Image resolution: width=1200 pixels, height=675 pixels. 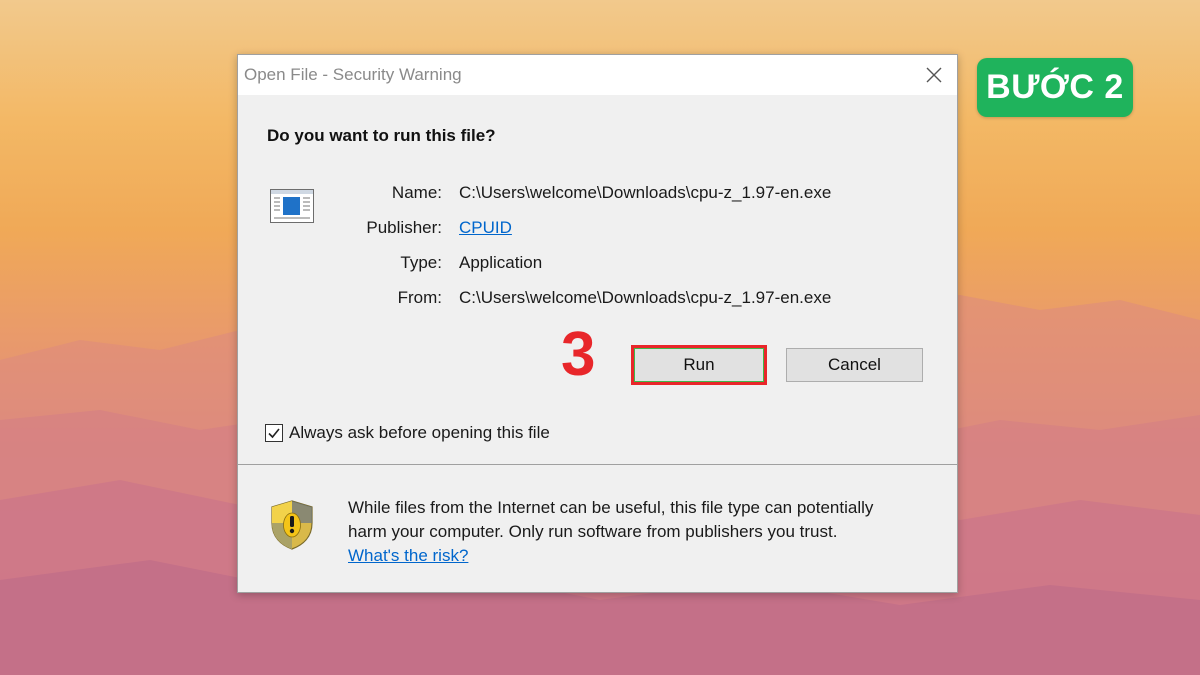 I want to click on step-number-annotation: 3, so click(x=578, y=354).